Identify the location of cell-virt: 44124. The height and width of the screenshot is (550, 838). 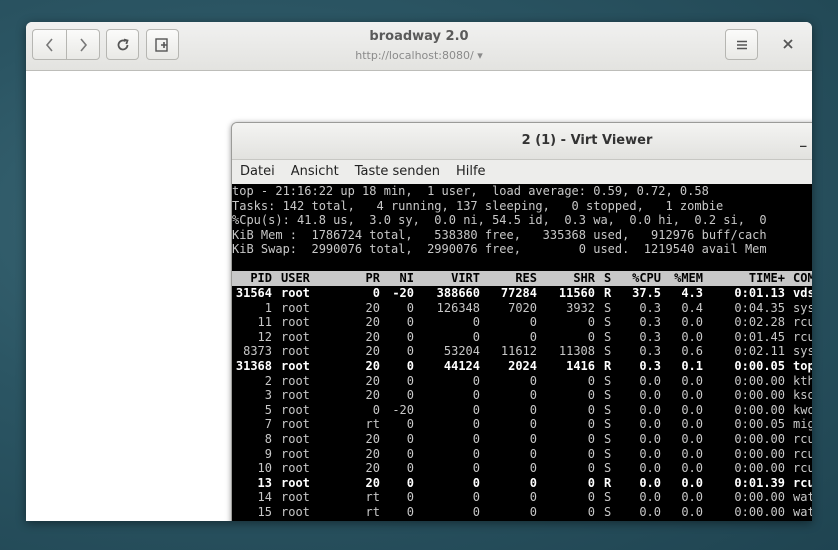
(461, 366).